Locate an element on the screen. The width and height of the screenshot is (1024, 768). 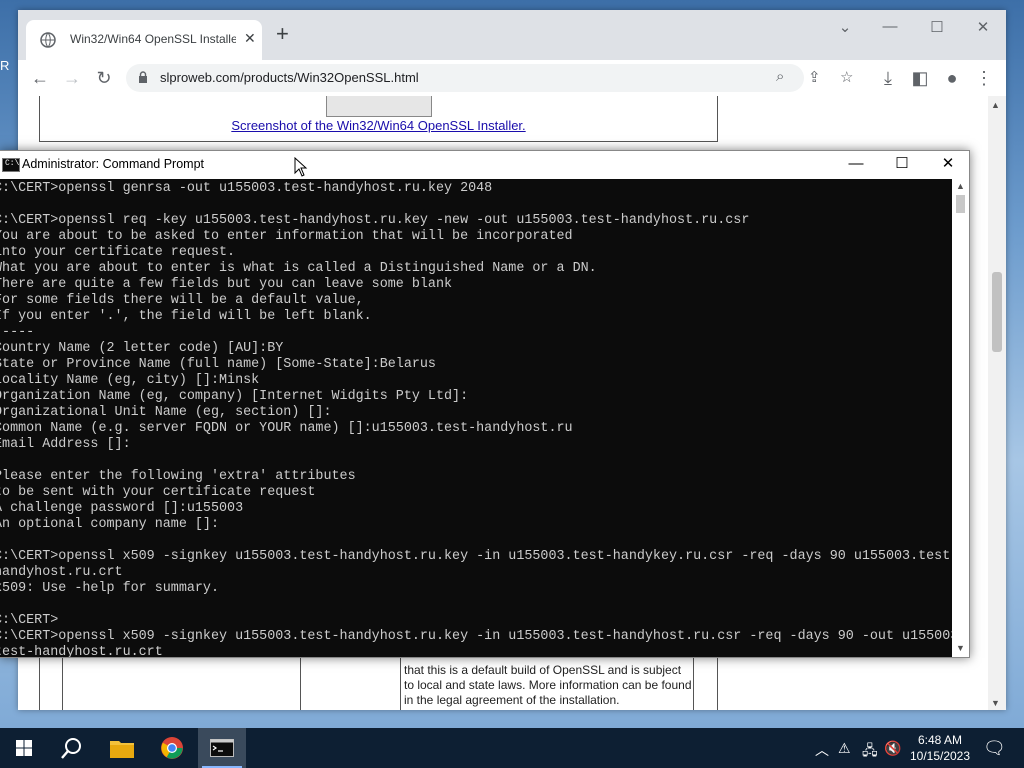
system-clock: 6:48 AM 10/15/2023 is located at coordinates (940, 748).